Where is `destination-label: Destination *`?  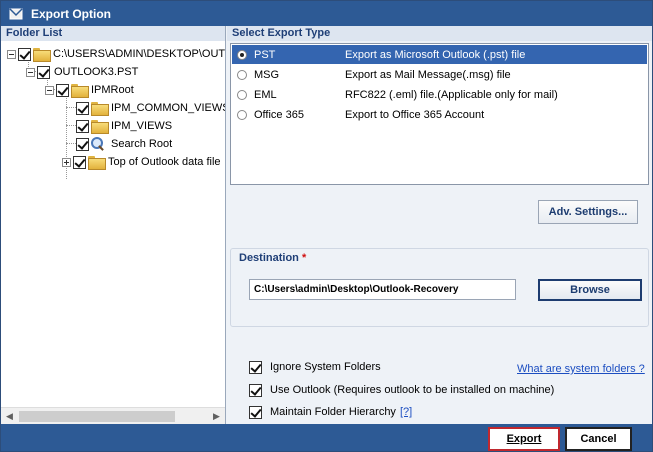 destination-label: Destination * is located at coordinates (272, 258).